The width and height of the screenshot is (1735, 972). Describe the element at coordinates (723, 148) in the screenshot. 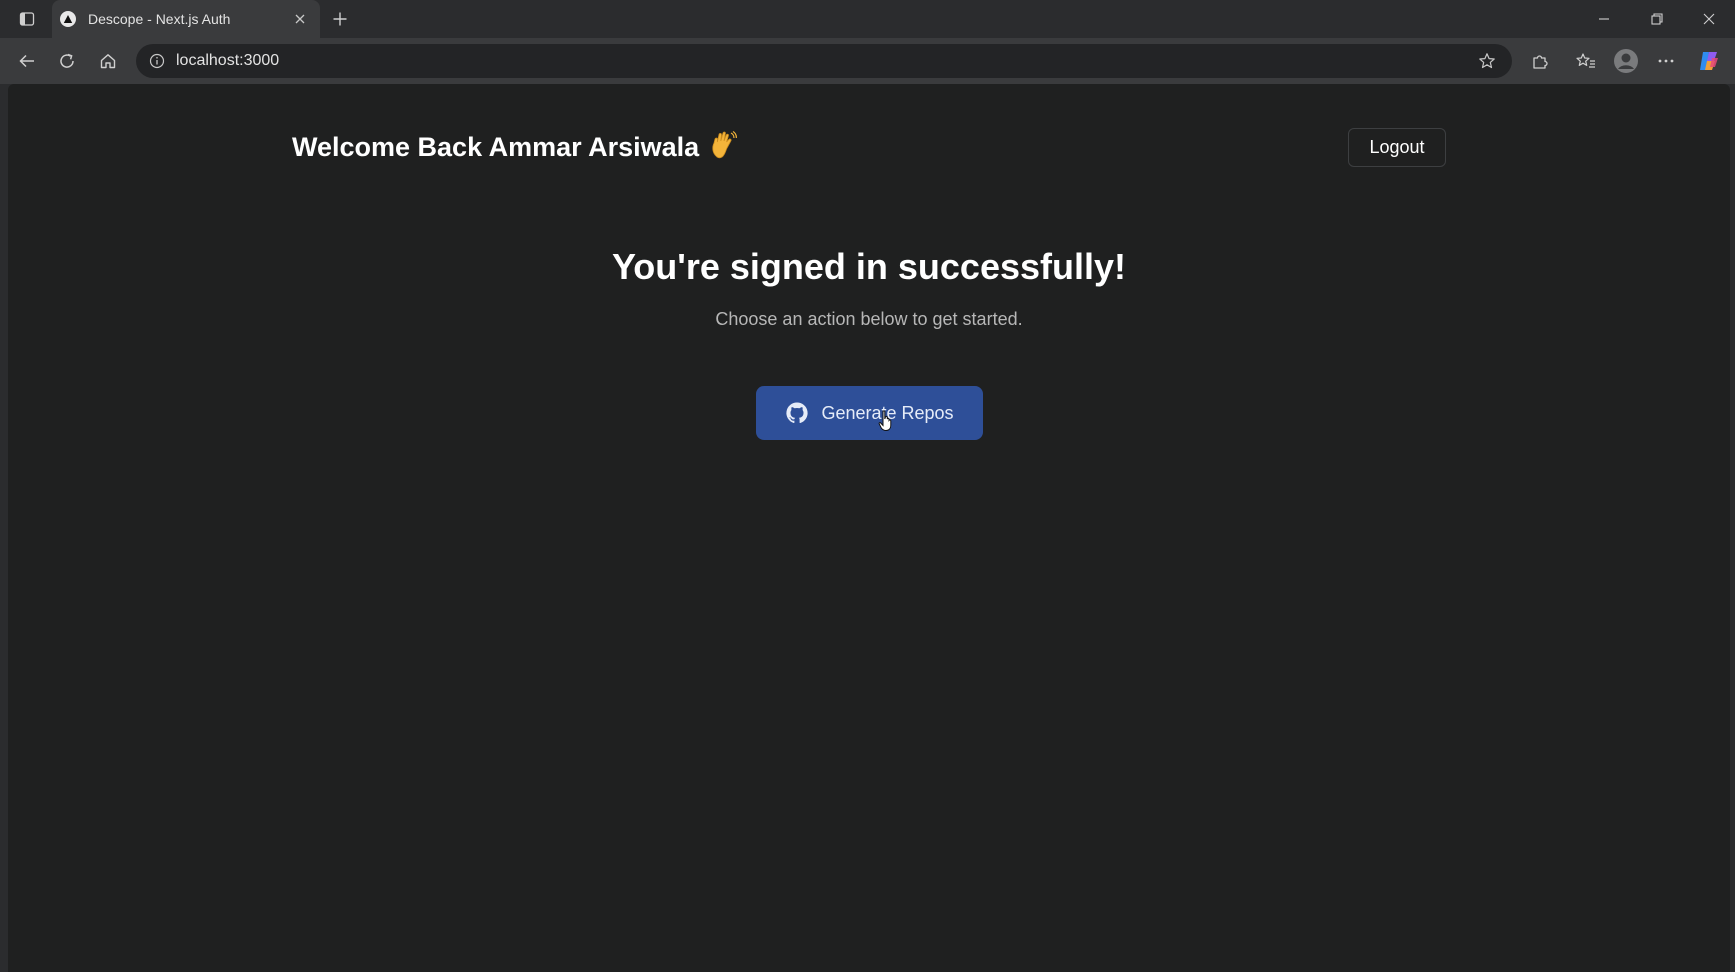

I see `waving-hand-icon` at that location.